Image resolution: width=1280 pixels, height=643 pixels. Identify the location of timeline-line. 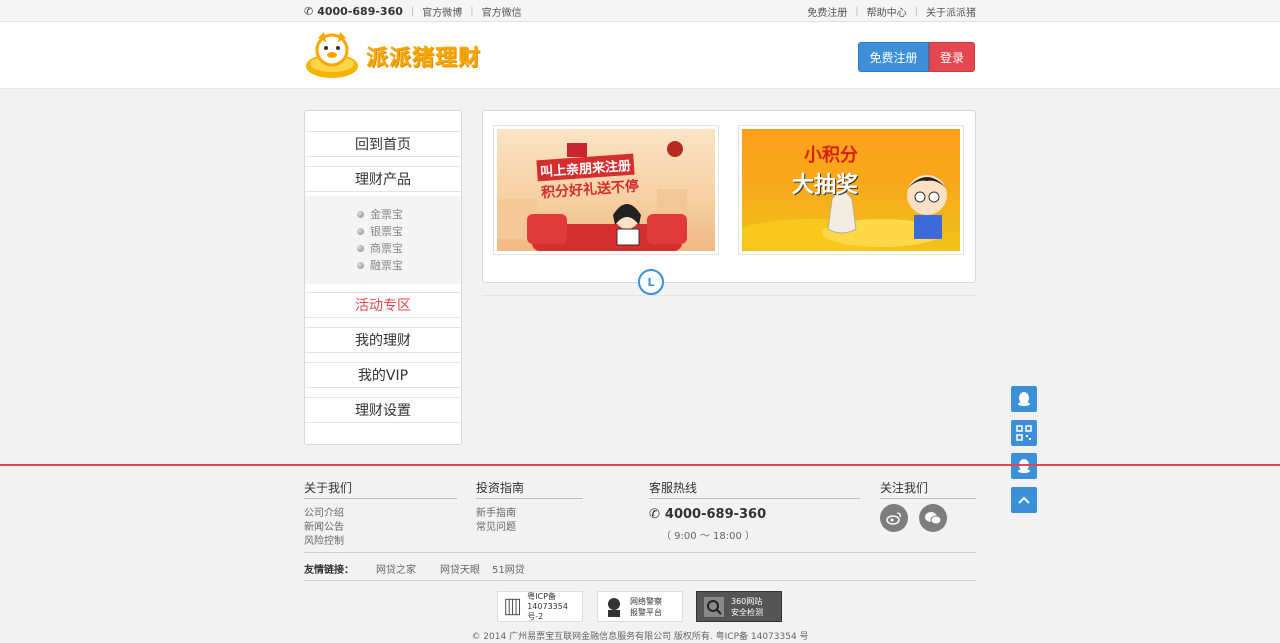
(729, 295).